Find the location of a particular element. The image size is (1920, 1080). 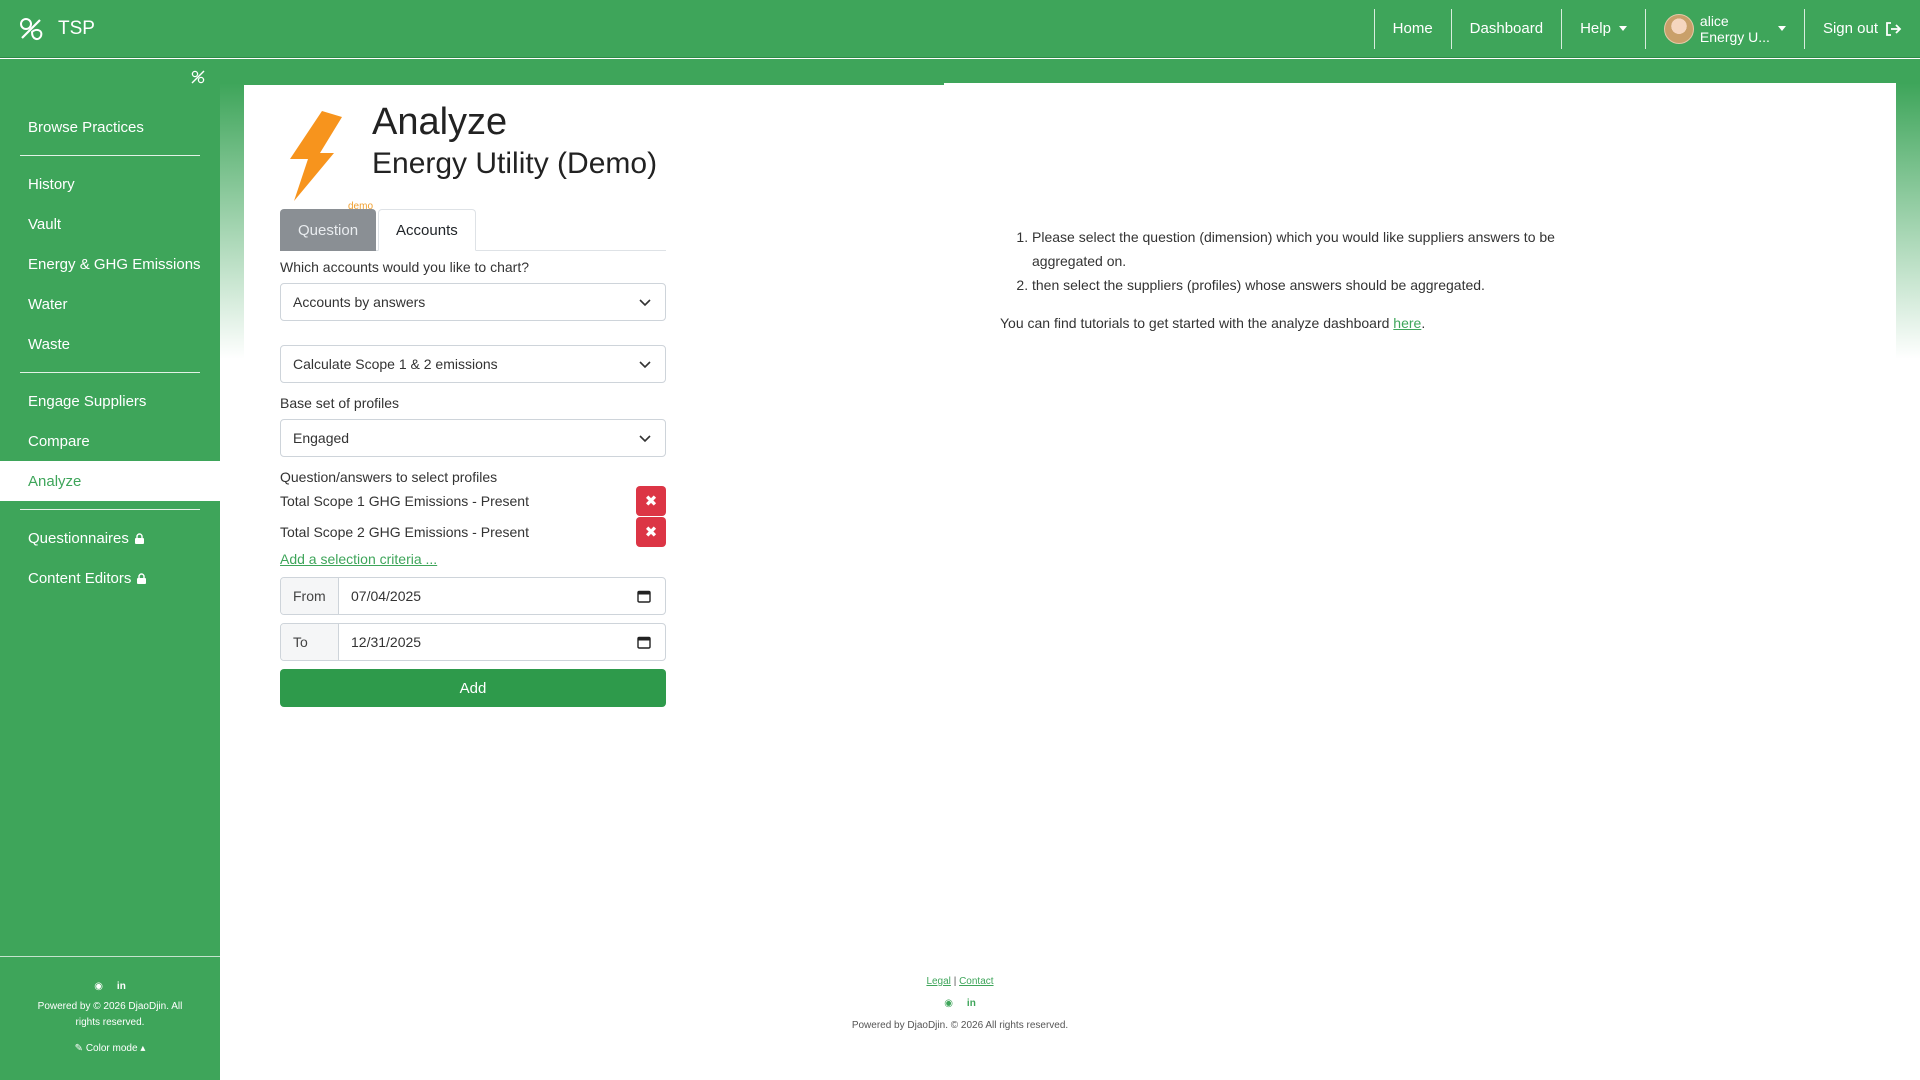

from-date-value: 07/04/2025 is located at coordinates (386, 596).